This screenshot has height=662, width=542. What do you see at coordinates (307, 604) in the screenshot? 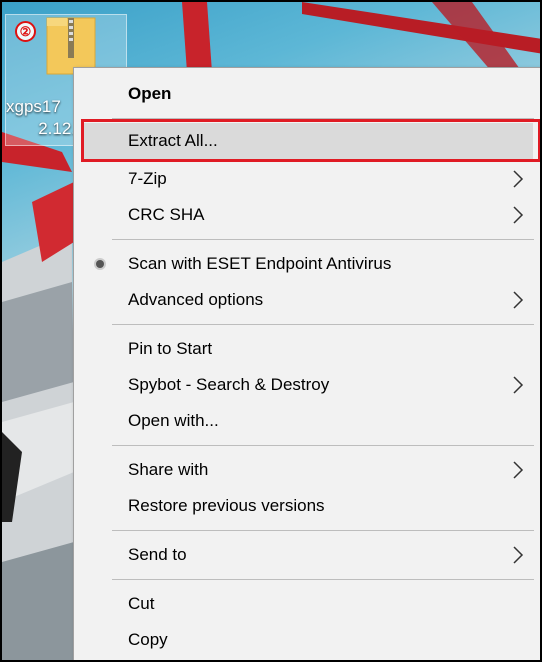
I see `menu-item-cut: Cut` at bounding box center [307, 604].